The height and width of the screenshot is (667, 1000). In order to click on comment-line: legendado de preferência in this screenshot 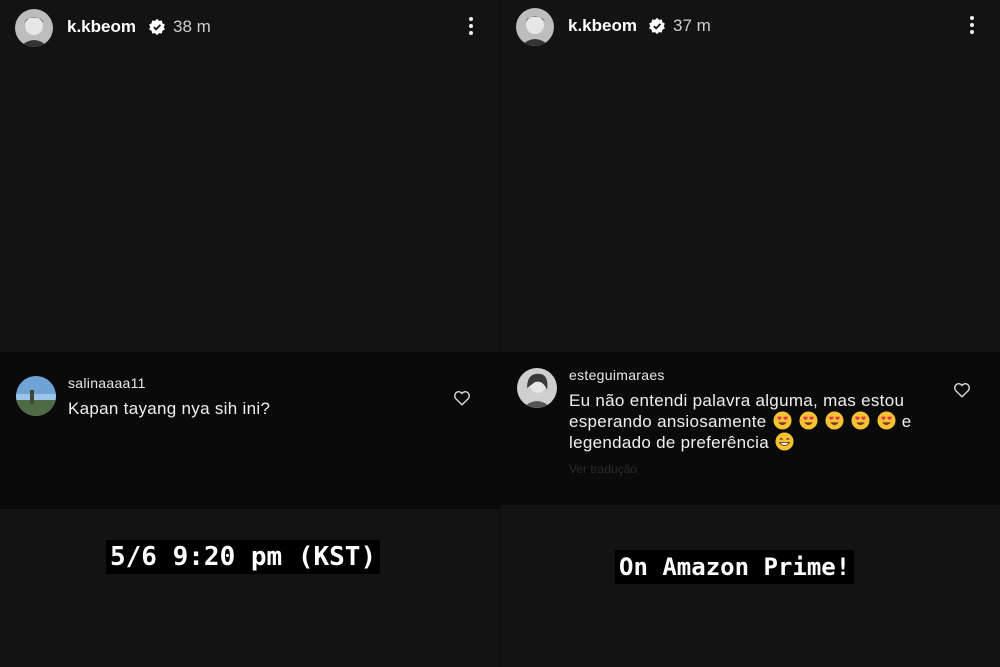, I will do `click(682, 442)`.